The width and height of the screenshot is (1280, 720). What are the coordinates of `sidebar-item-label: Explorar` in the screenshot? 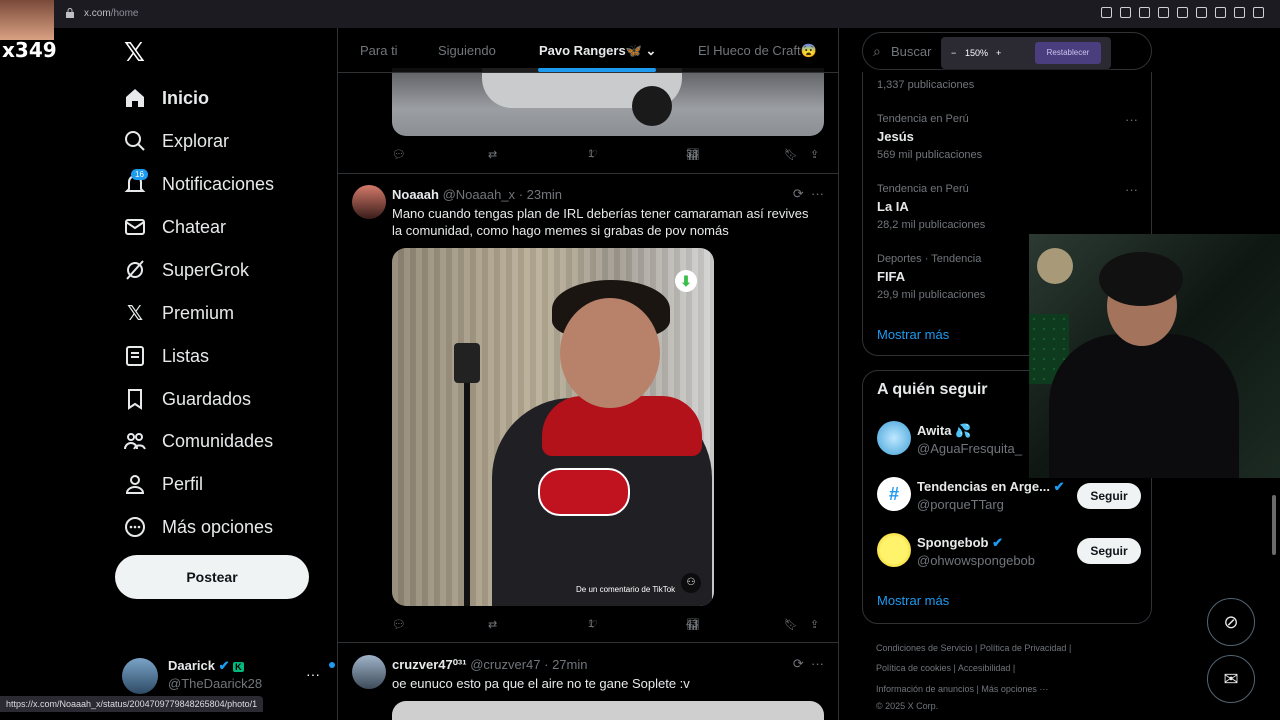 It's located at (196, 140).